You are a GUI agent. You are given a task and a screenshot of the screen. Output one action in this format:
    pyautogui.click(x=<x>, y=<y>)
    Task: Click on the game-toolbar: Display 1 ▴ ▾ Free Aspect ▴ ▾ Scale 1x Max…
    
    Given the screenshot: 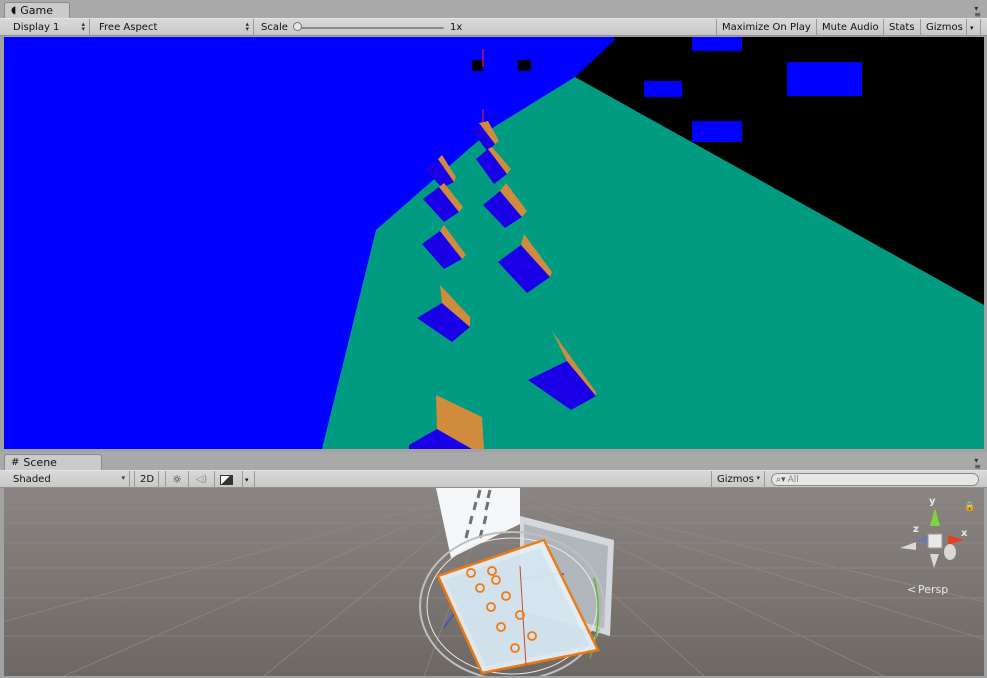 What is the action you would take?
    pyautogui.click(x=493, y=27)
    